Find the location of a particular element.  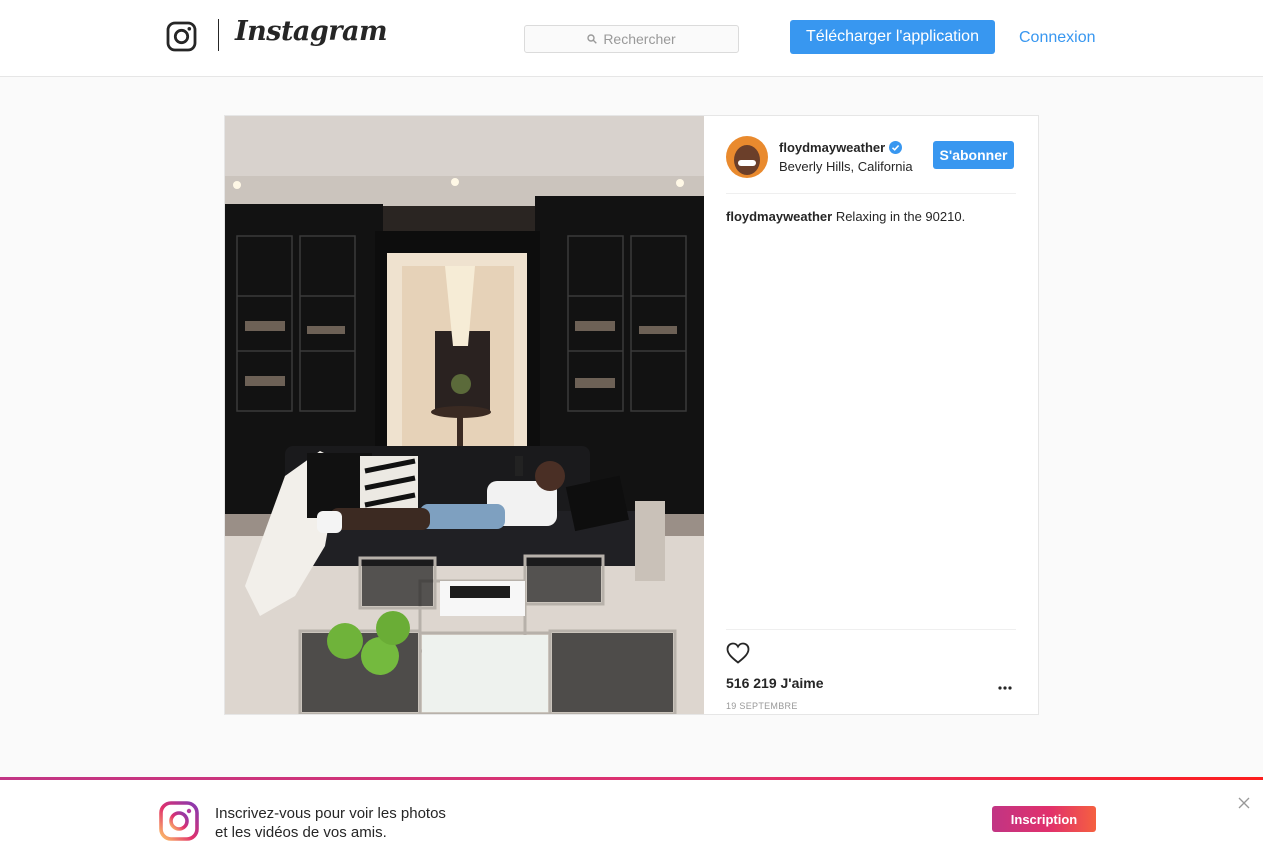

signup-message-line1: Inscrivez-vous pour voir les photos is located at coordinates (330, 813).